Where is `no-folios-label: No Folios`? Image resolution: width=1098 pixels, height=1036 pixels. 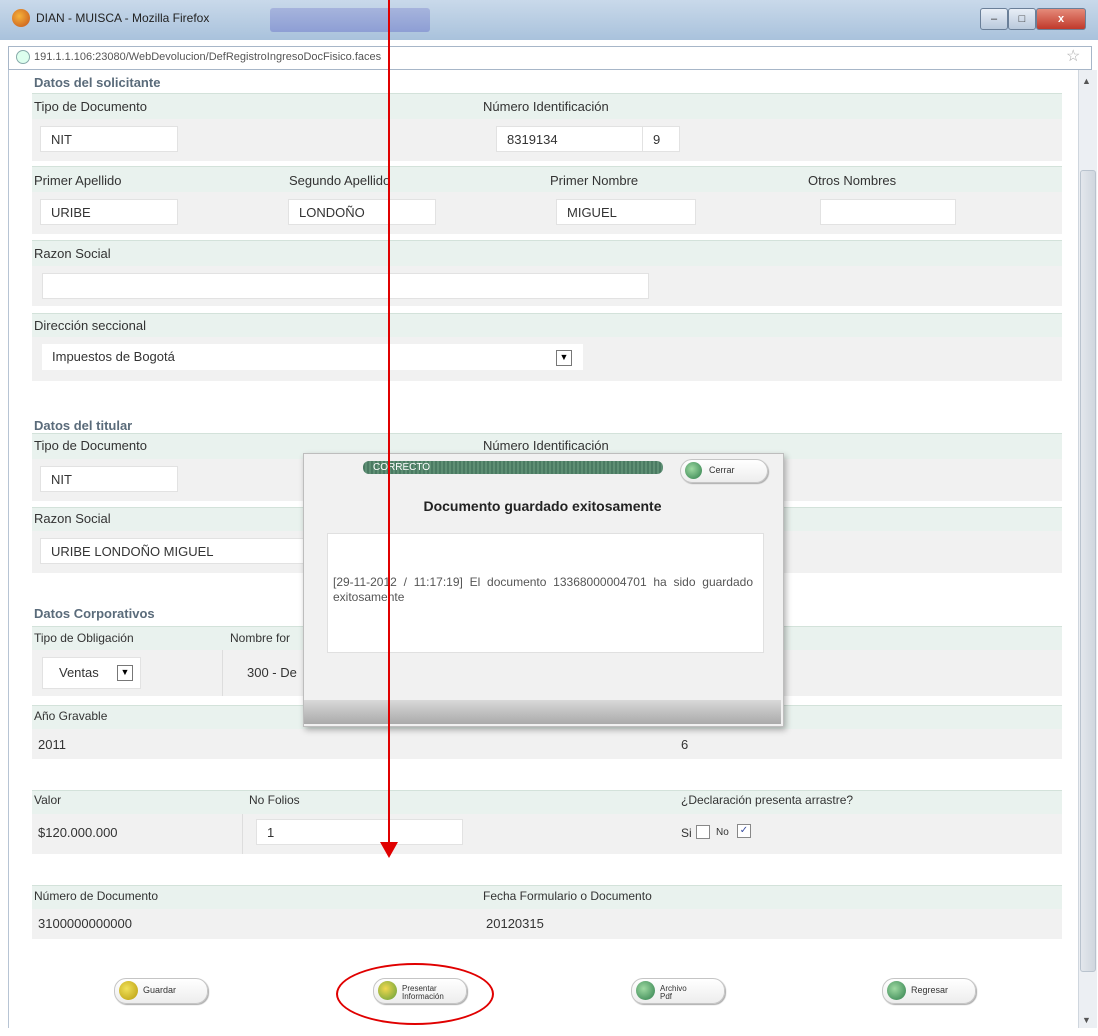 no-folios-label: No Folios is located at coordinates (274, 800).